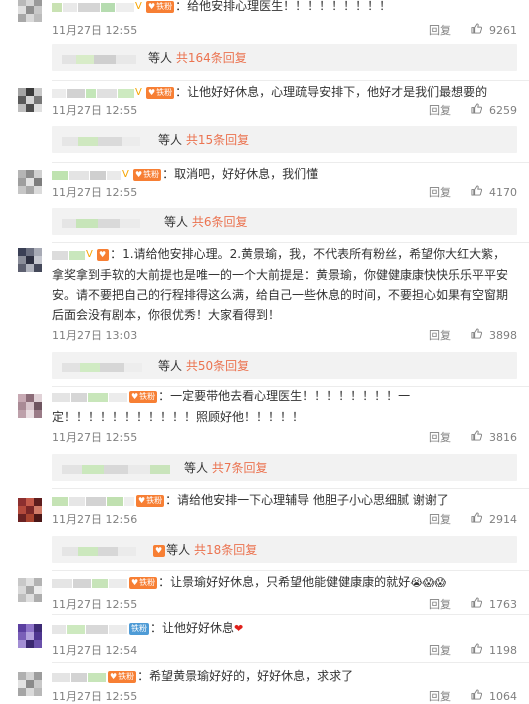 The width and height of the screenshot is (529, 704). What do you see at coordinates (284, 549) in the screenshot?
I see `reply-summary: ♥ 等人 共18条回复` at bounding box center [284, 549].